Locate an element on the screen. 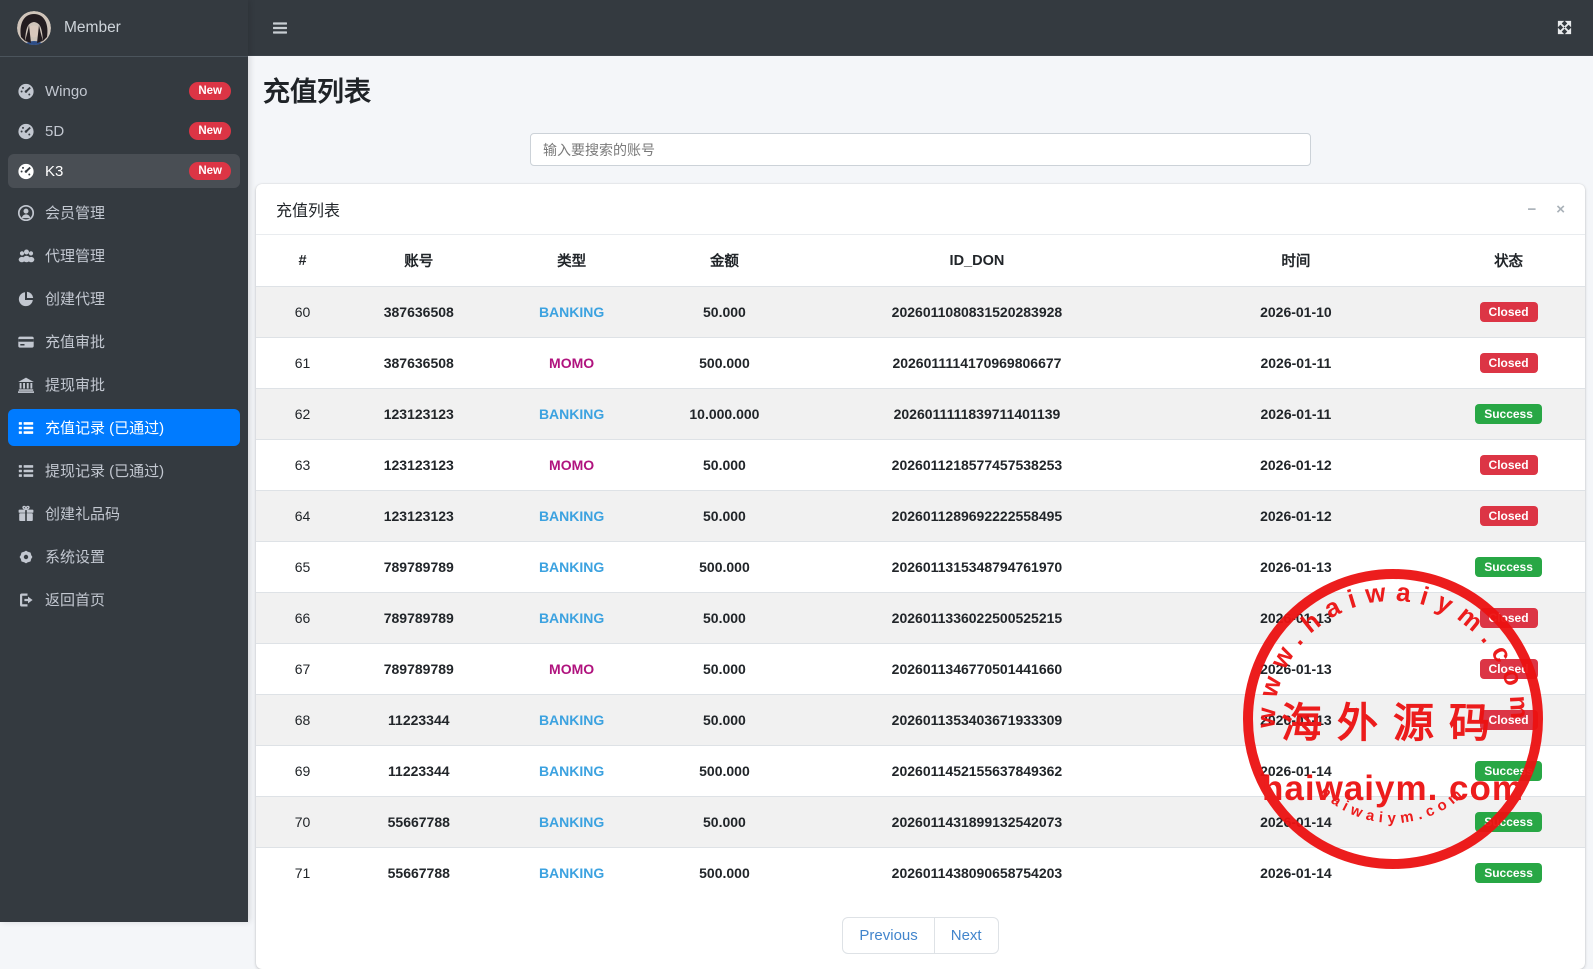 The width and height of the screenshot is (1593, 969). cell-account: 55667788 is located at coordinates (419, 872).